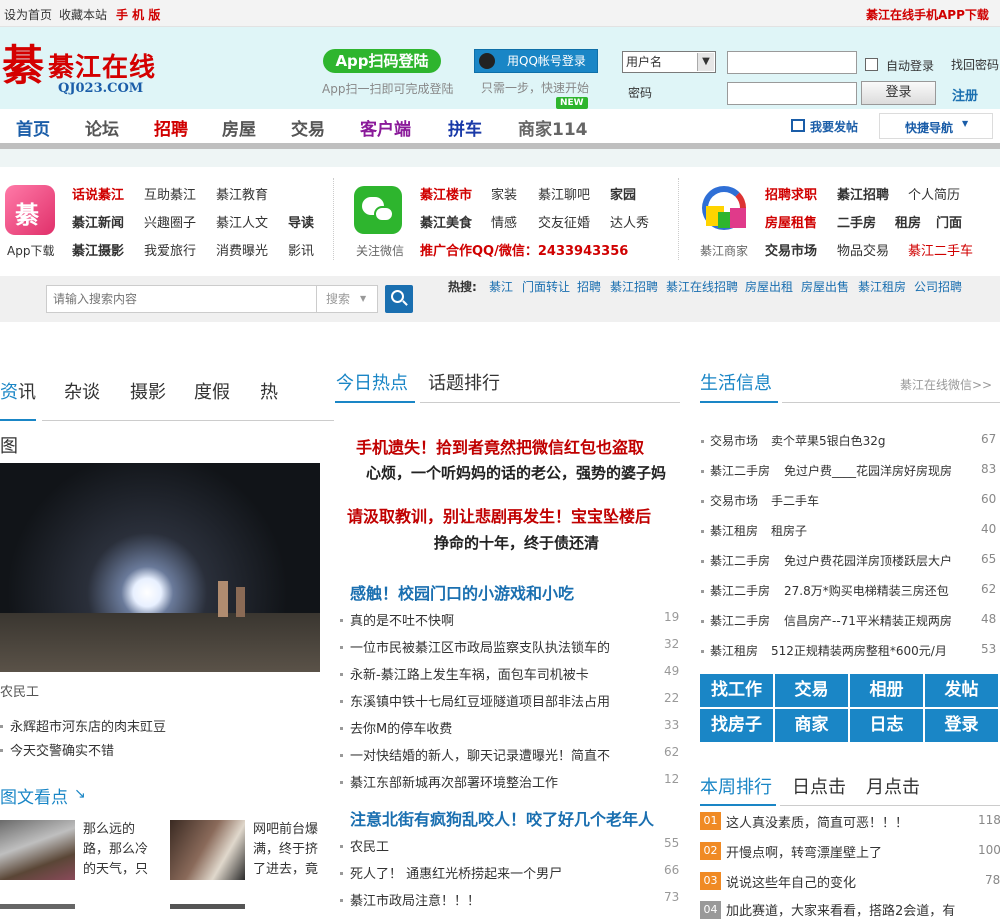 This screenshot has width=1000, height=919. I want to click on nav-merchant: 商家114, so click(553, 127).